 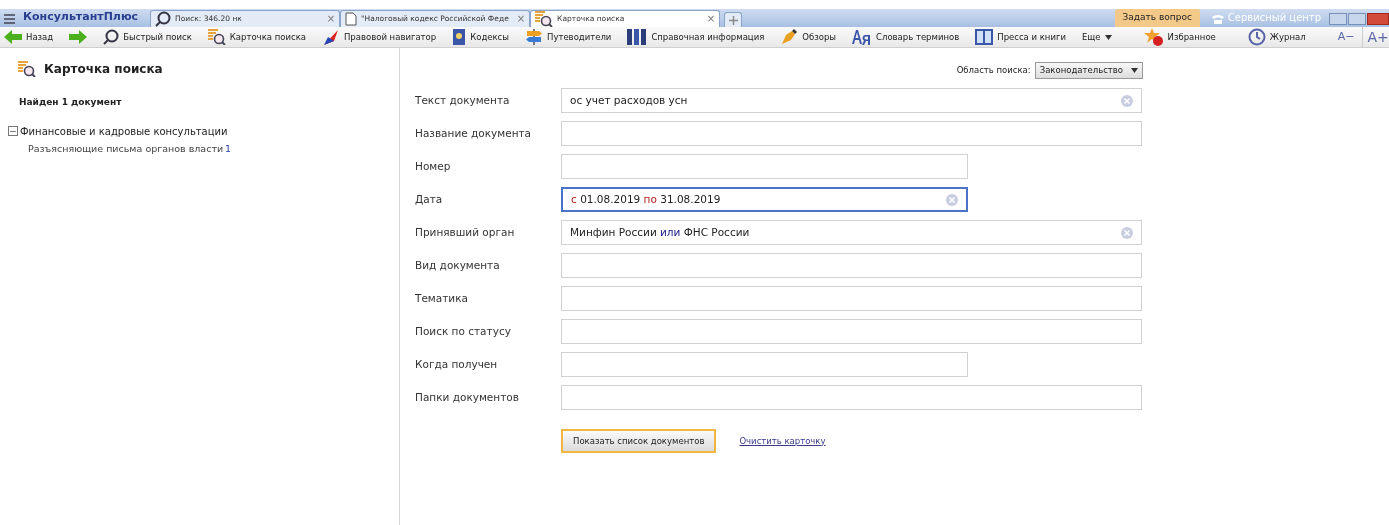 What do you see at coordinates (660, 232) in the screenshot?
I see `field-value: Минфин России или ФНС России` at bounding box center [660, 232].